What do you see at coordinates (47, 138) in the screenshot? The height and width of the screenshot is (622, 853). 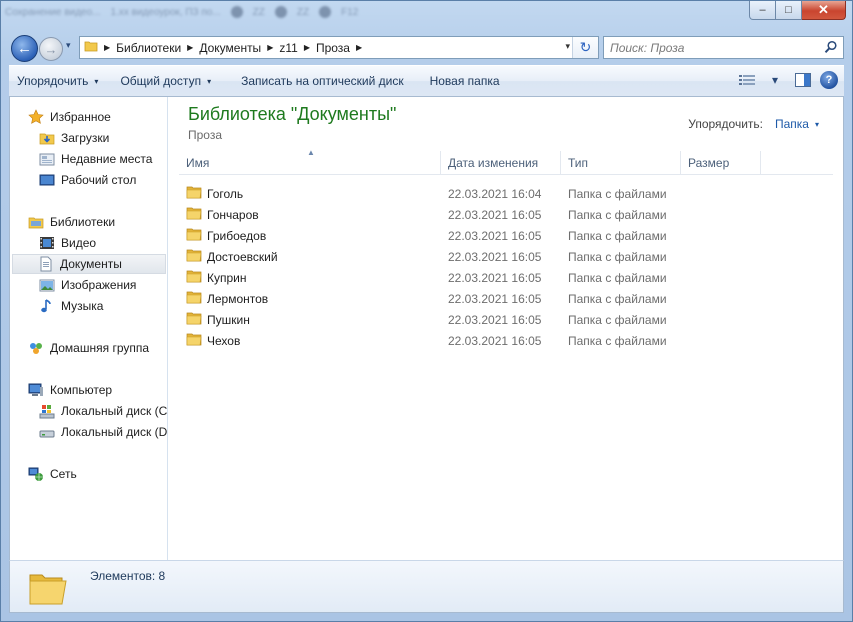 I see `downloads-icon` at bounding box center [47, 138].